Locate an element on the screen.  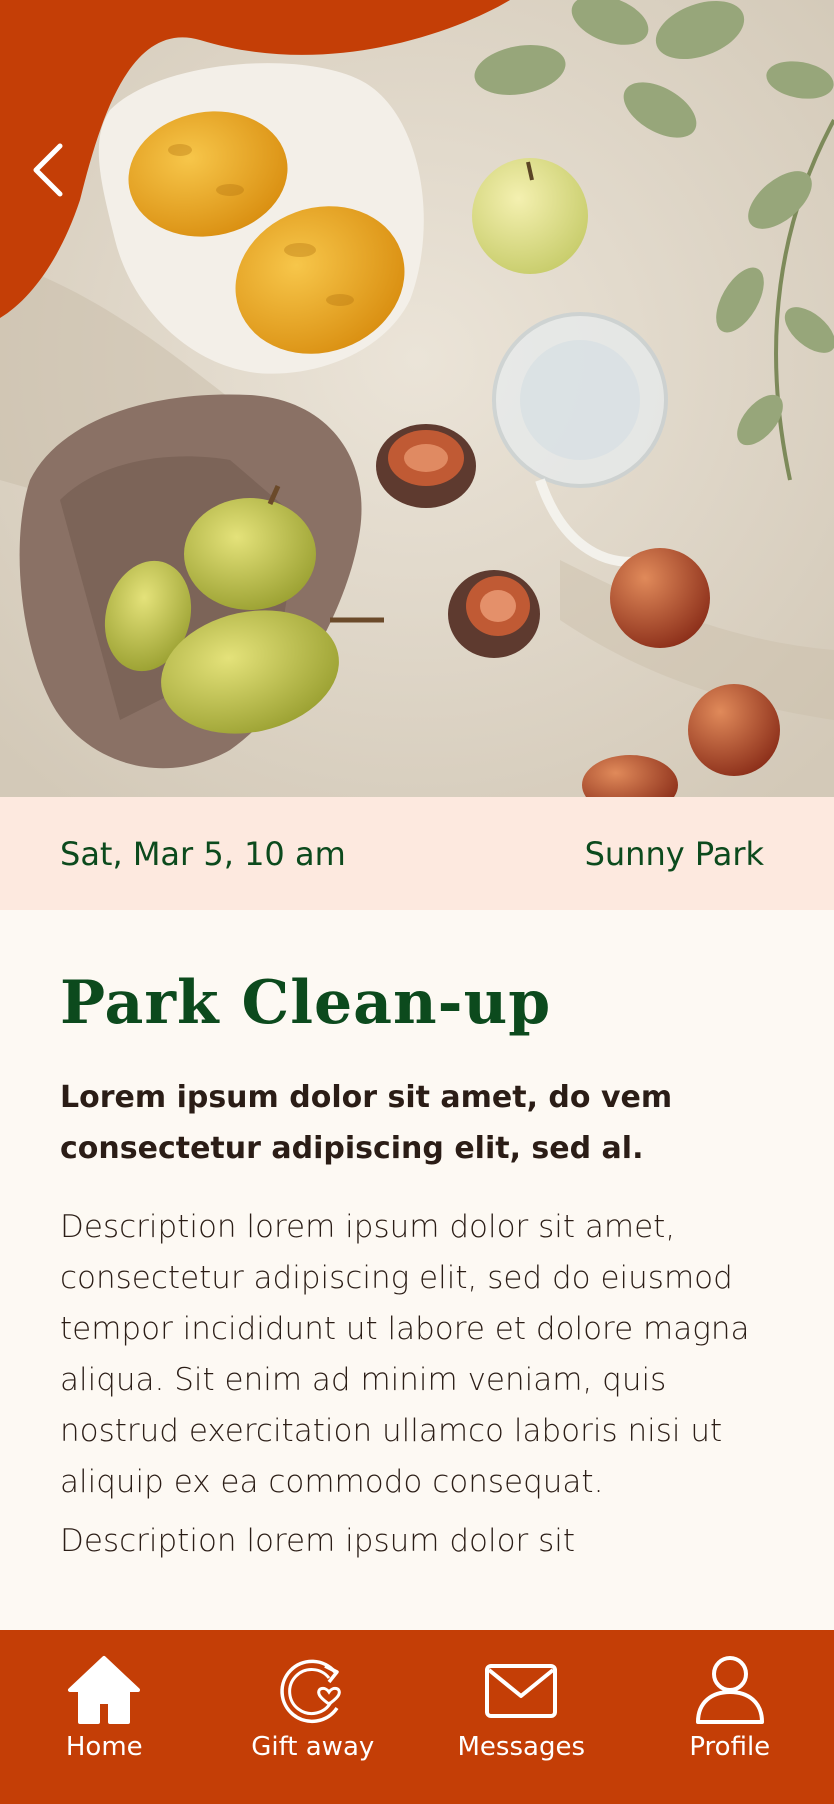
tab-gift-away: Gift away is located at coordinates (313, 1728).